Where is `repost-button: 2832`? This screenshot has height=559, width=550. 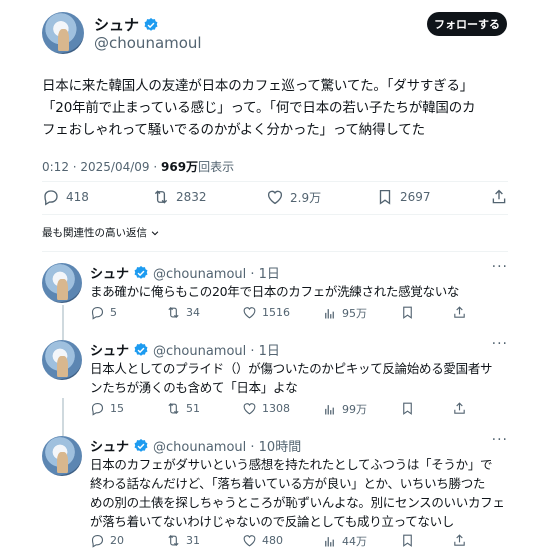 repost-button: 2832 is located at coordinates (179, 197).